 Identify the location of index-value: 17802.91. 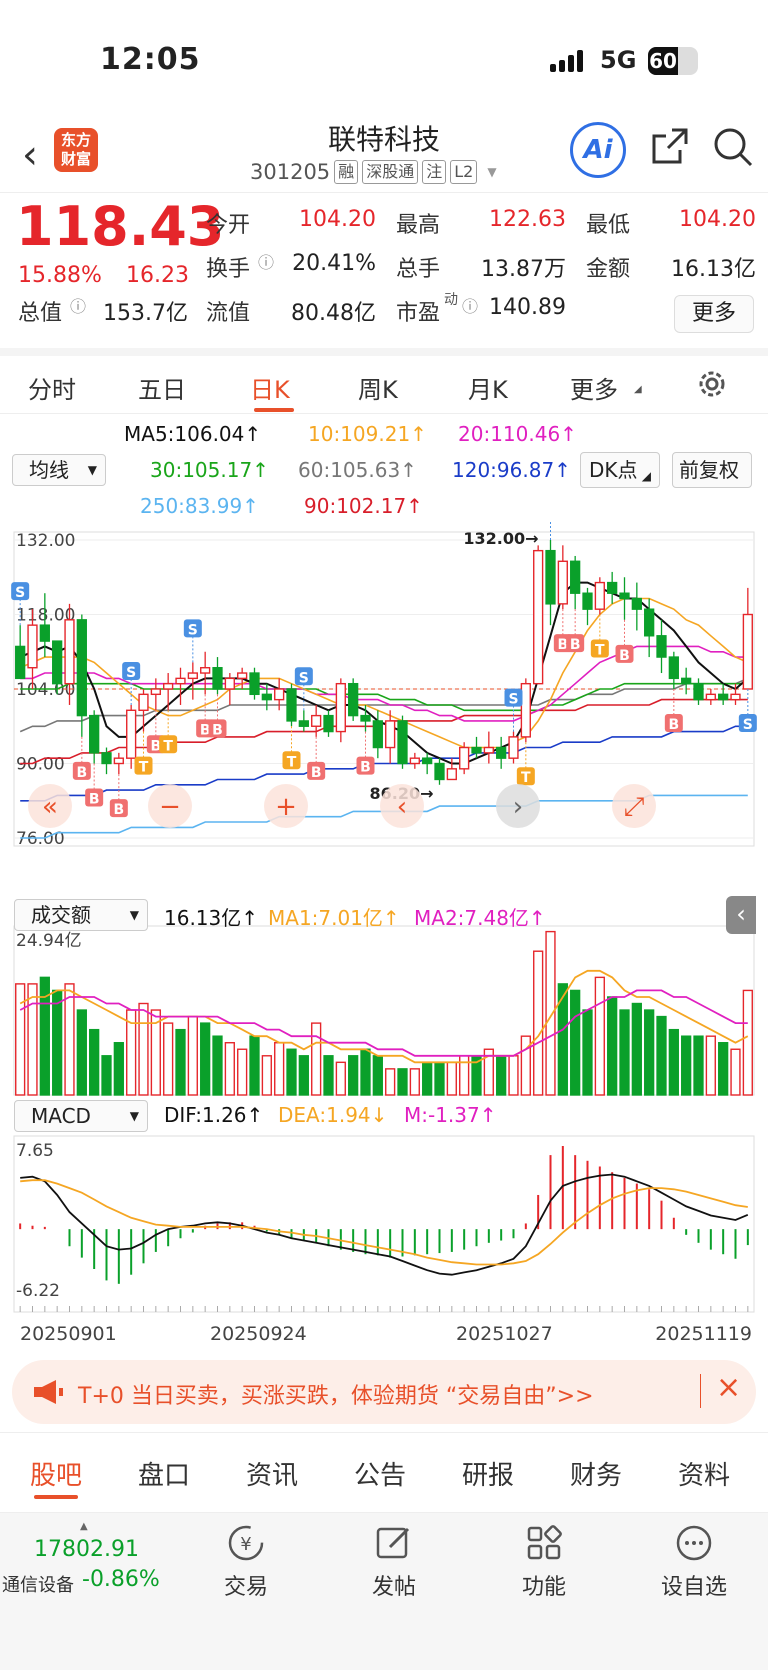
(86, 1549).